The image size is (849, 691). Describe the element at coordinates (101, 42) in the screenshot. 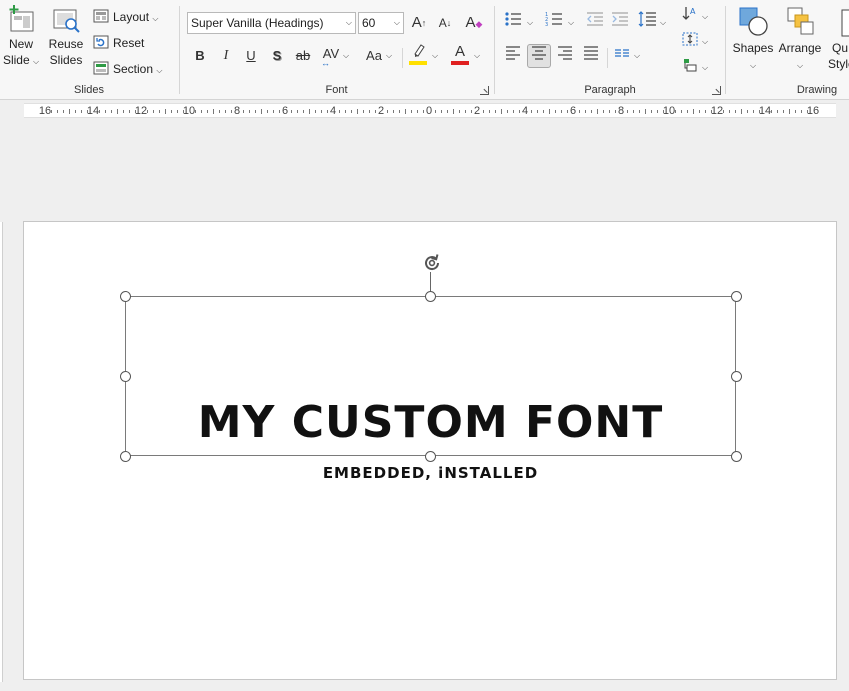

I see `reset-icon` at that location.